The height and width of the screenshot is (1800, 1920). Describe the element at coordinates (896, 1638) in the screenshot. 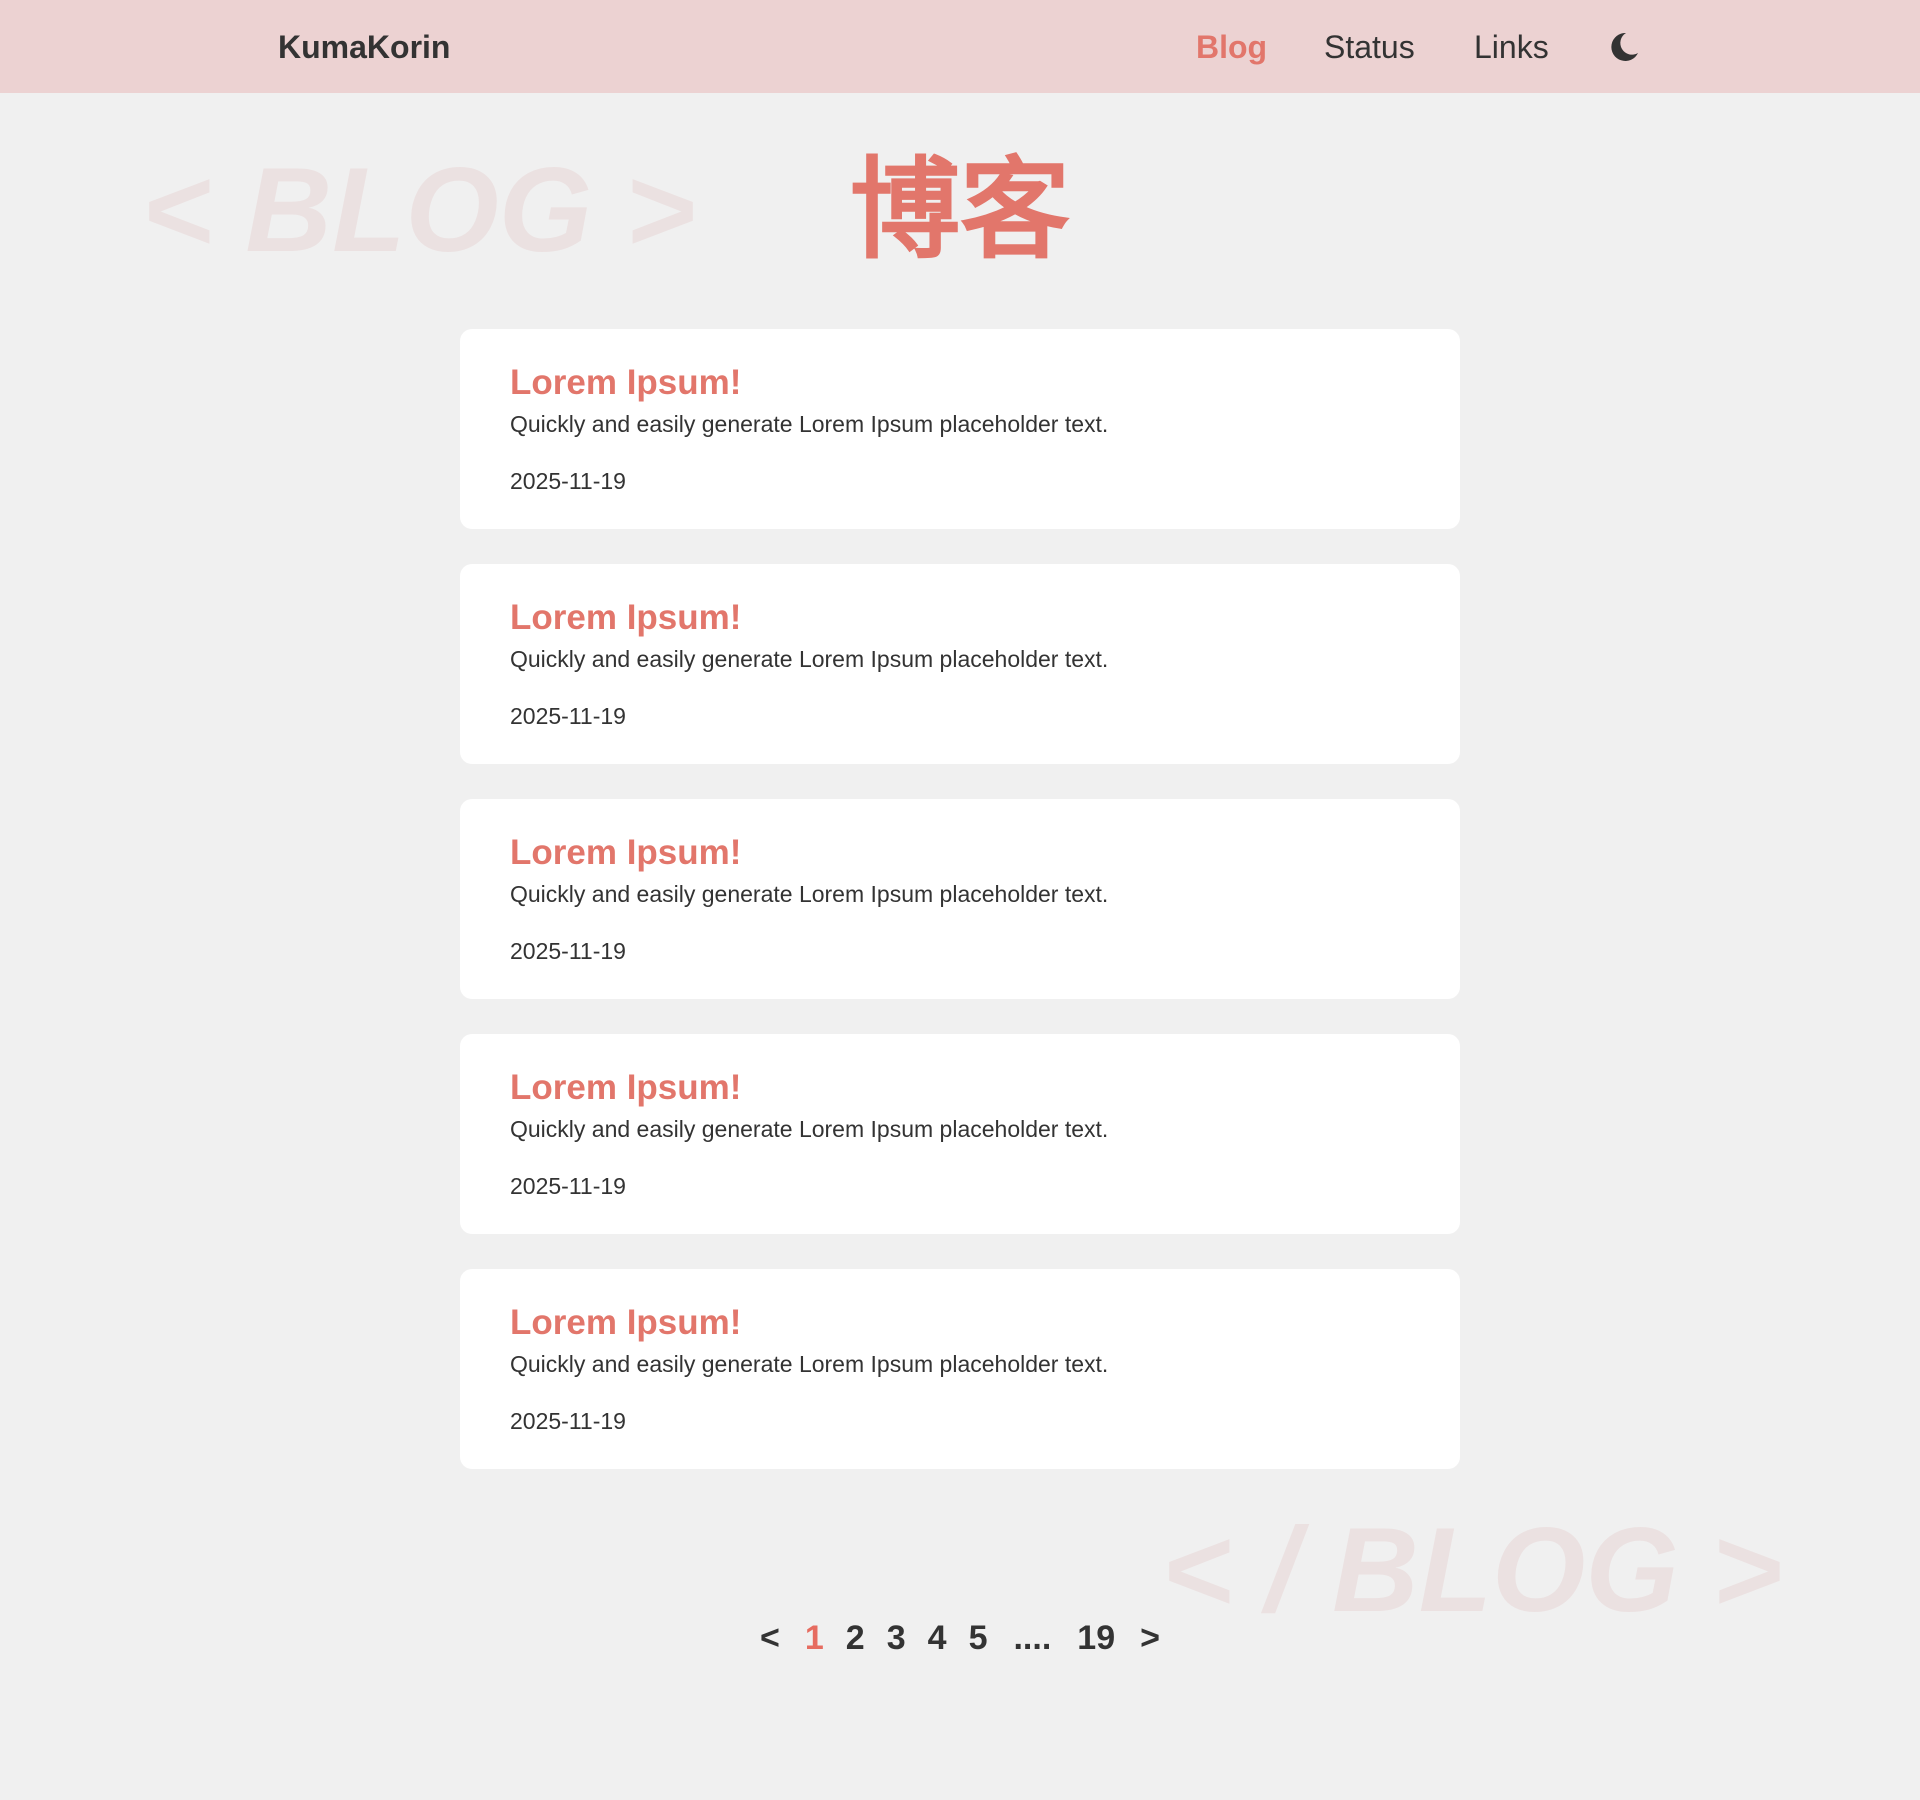

I see `pagination-page-3: 3` at that location.